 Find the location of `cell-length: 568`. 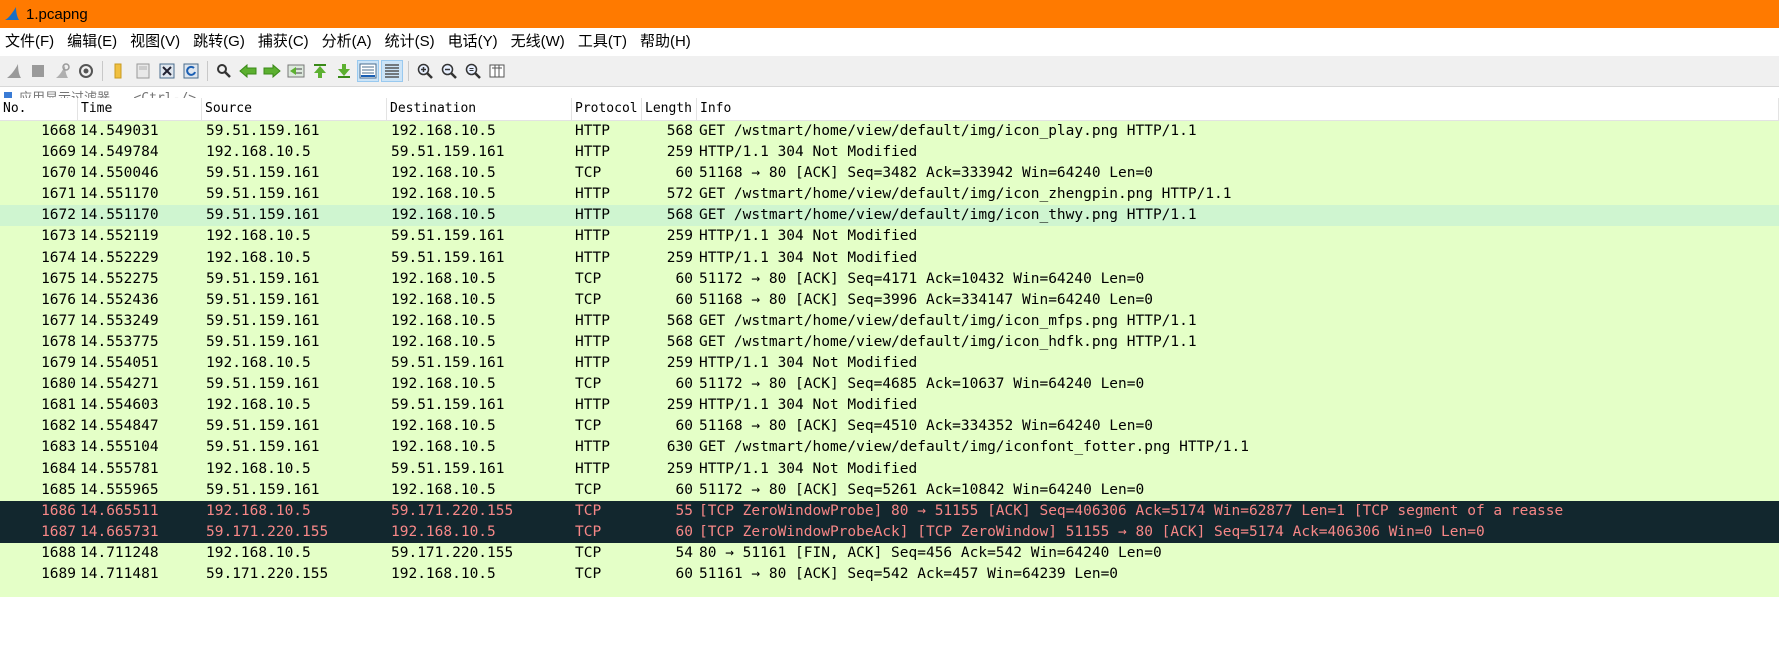

cell-length: 568 is located at coordinates (679, 131).